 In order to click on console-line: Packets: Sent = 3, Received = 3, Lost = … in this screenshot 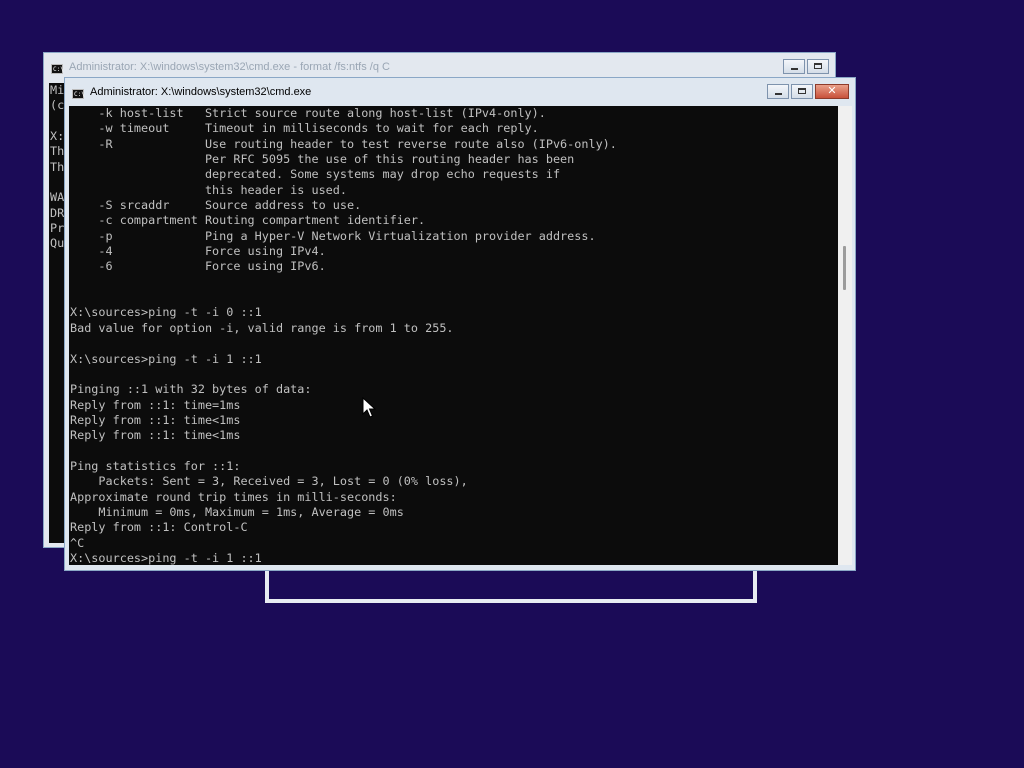, I will do `click(269, 481)`.